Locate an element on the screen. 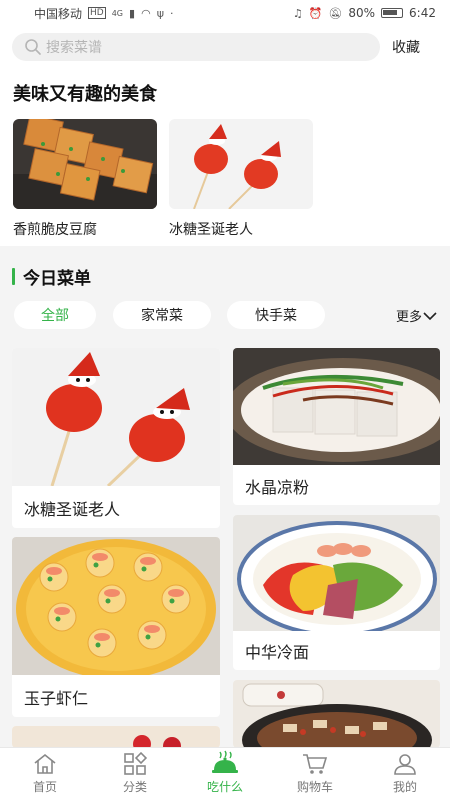 The image size is (450, 800). recipe-card: 中华冷面 is located at coordinates (336, 592).